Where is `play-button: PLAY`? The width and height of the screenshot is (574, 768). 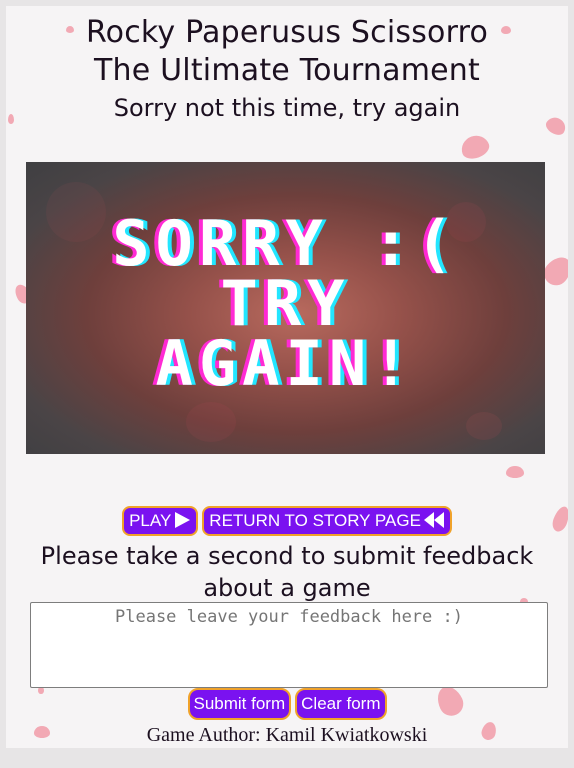
play-button: PLAY is located at coordinates (160, 521).